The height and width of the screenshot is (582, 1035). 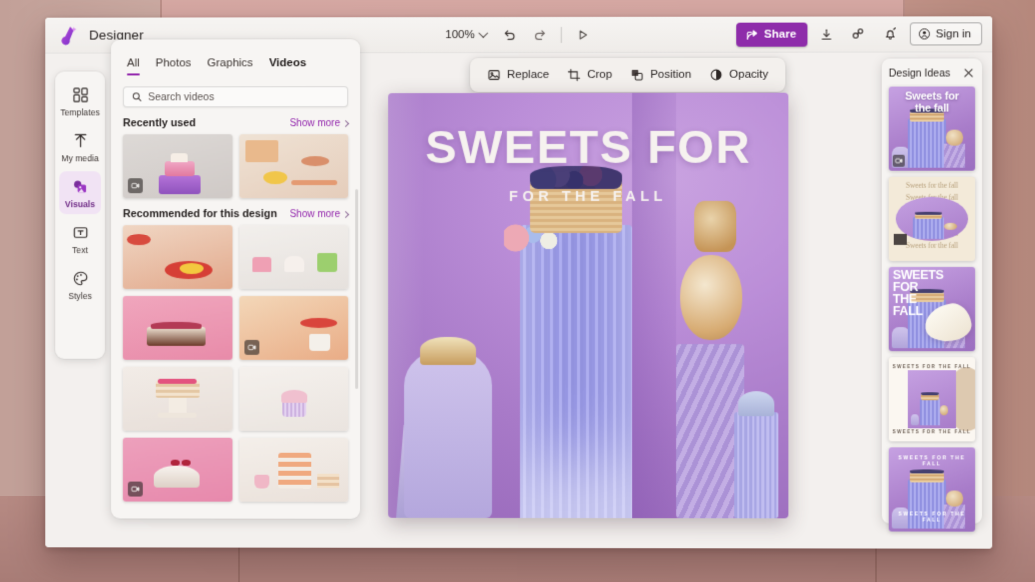 I want to click on notifications-button, so click(x=891, y=34).